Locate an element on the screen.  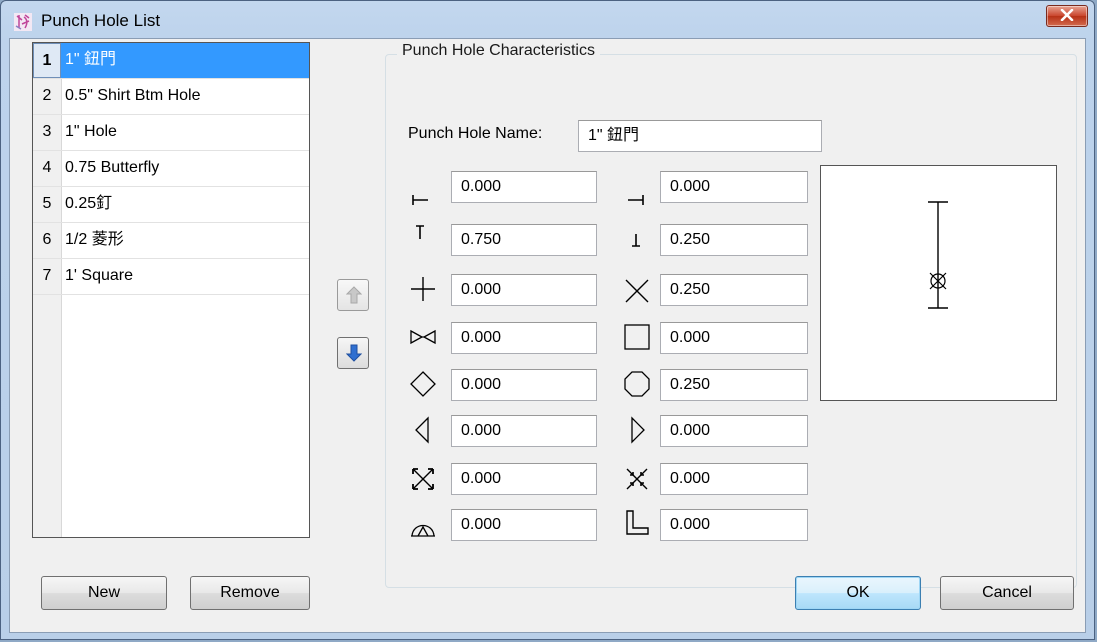
cancel-button: Cancel is located at coordinates (1007, 593).